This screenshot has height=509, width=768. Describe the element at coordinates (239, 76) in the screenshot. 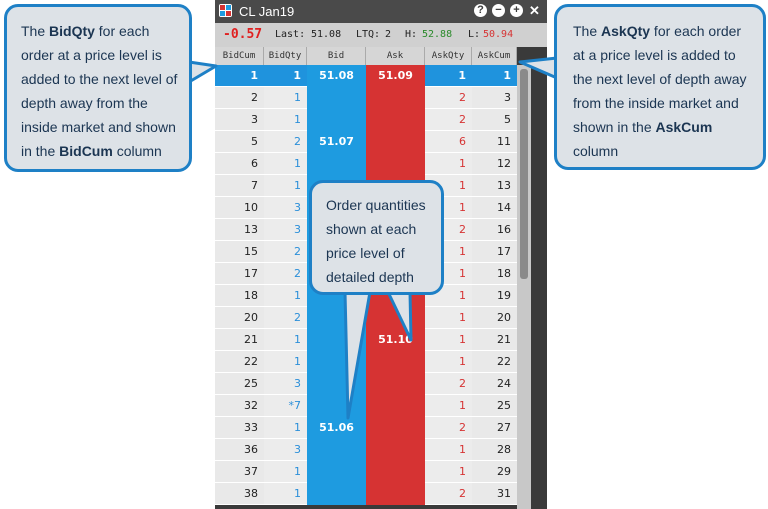

I see `bidcum-cell: 1` at that location.